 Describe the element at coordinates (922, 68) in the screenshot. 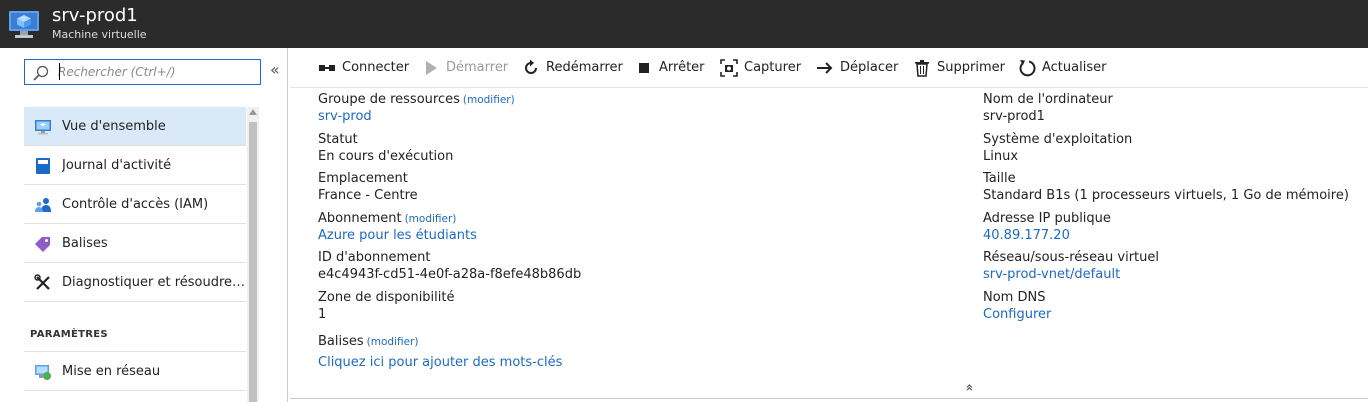

I see `trash-icon` at that location.